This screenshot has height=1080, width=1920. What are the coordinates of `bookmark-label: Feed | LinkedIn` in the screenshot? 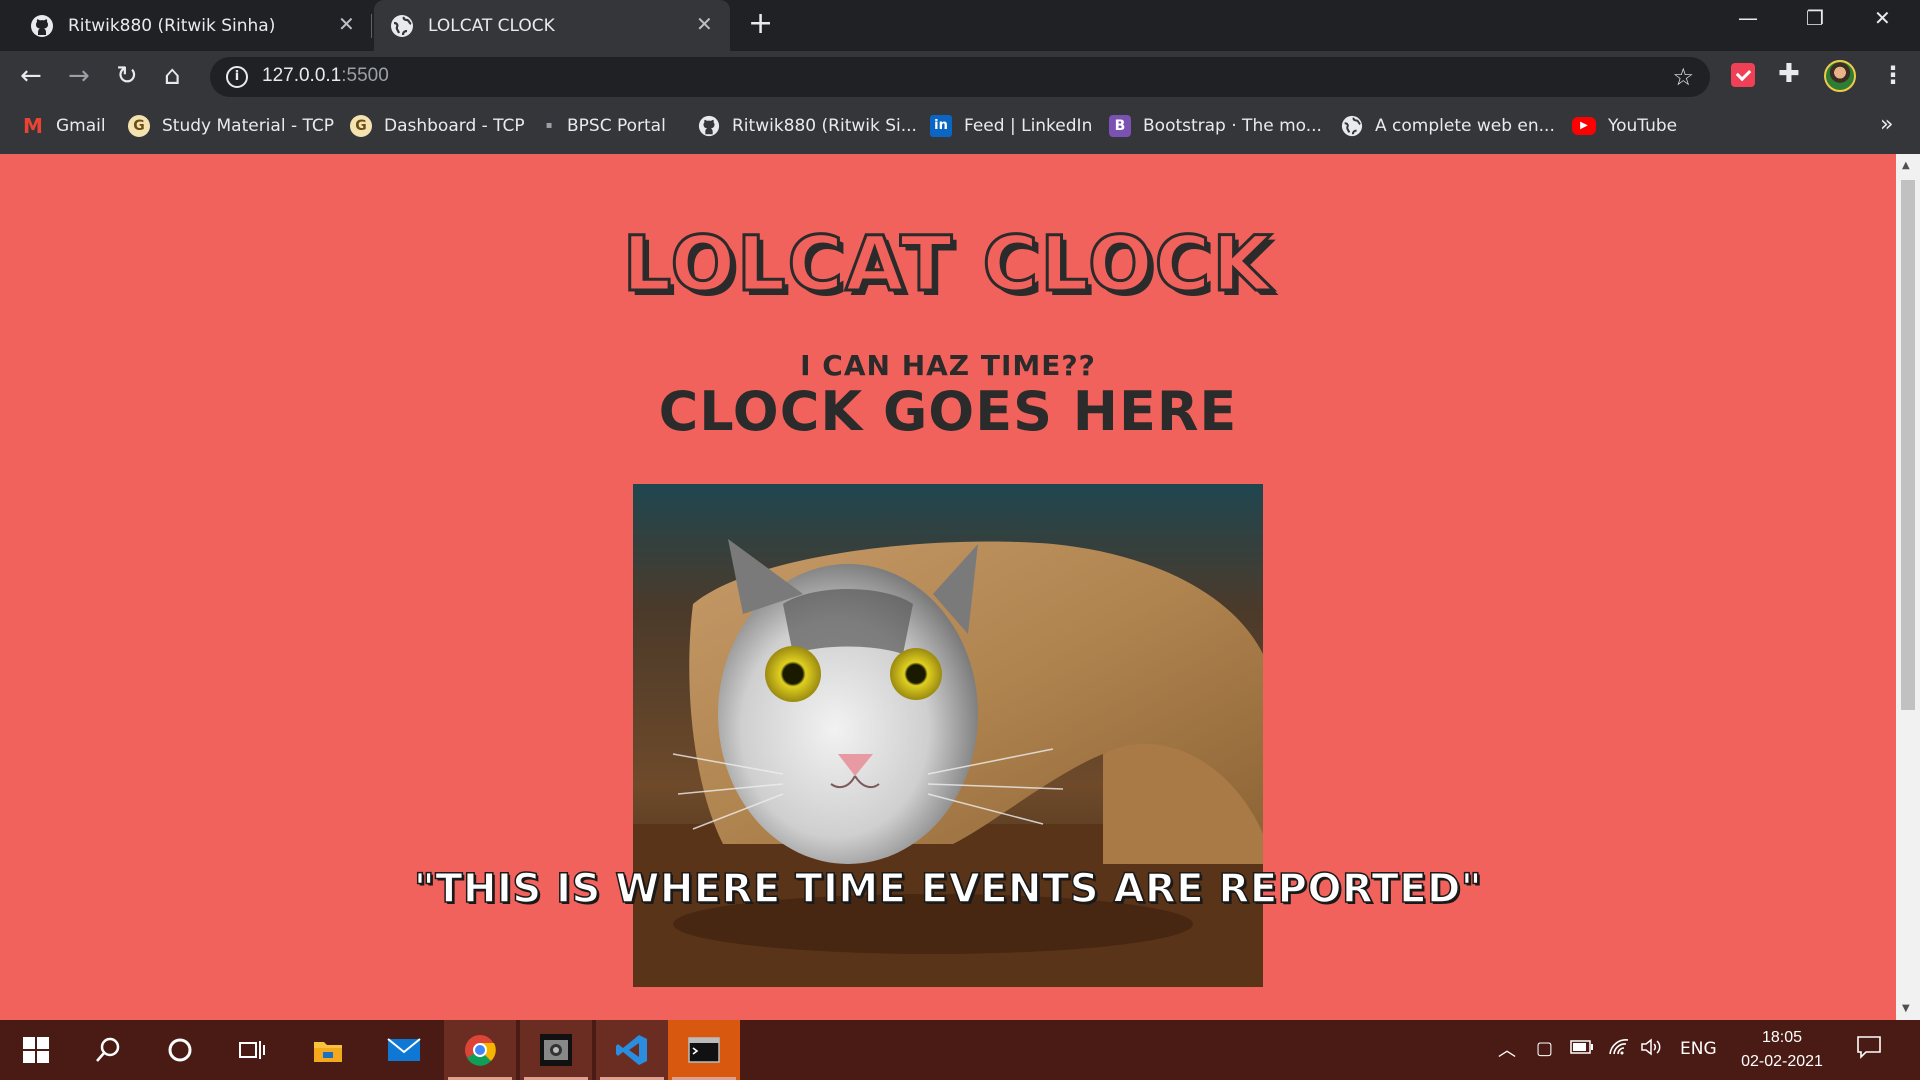 It's located at (1028, 126).